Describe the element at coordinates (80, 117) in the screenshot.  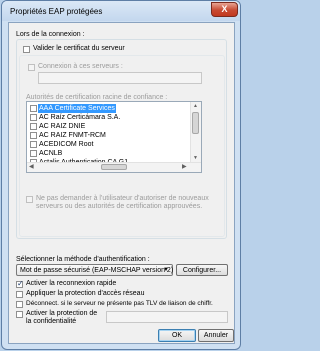
I see `ca-name: AC Raíz Certicámara S.A.` at that location.